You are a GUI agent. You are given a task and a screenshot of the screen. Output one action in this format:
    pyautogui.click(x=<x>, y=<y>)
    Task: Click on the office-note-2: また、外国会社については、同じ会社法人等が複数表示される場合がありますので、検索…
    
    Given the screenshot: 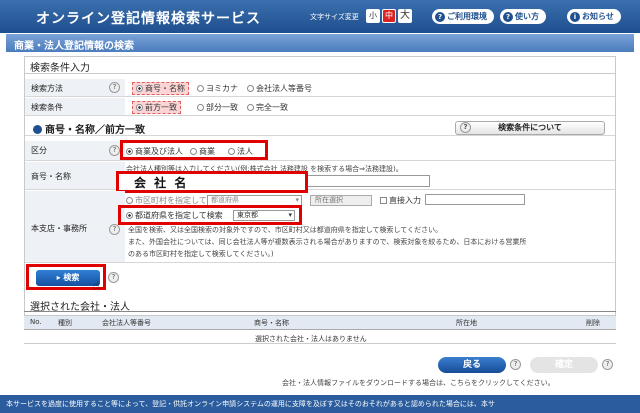 What is the action you would take?
    pyautogui.click(x=327, y=242)
    